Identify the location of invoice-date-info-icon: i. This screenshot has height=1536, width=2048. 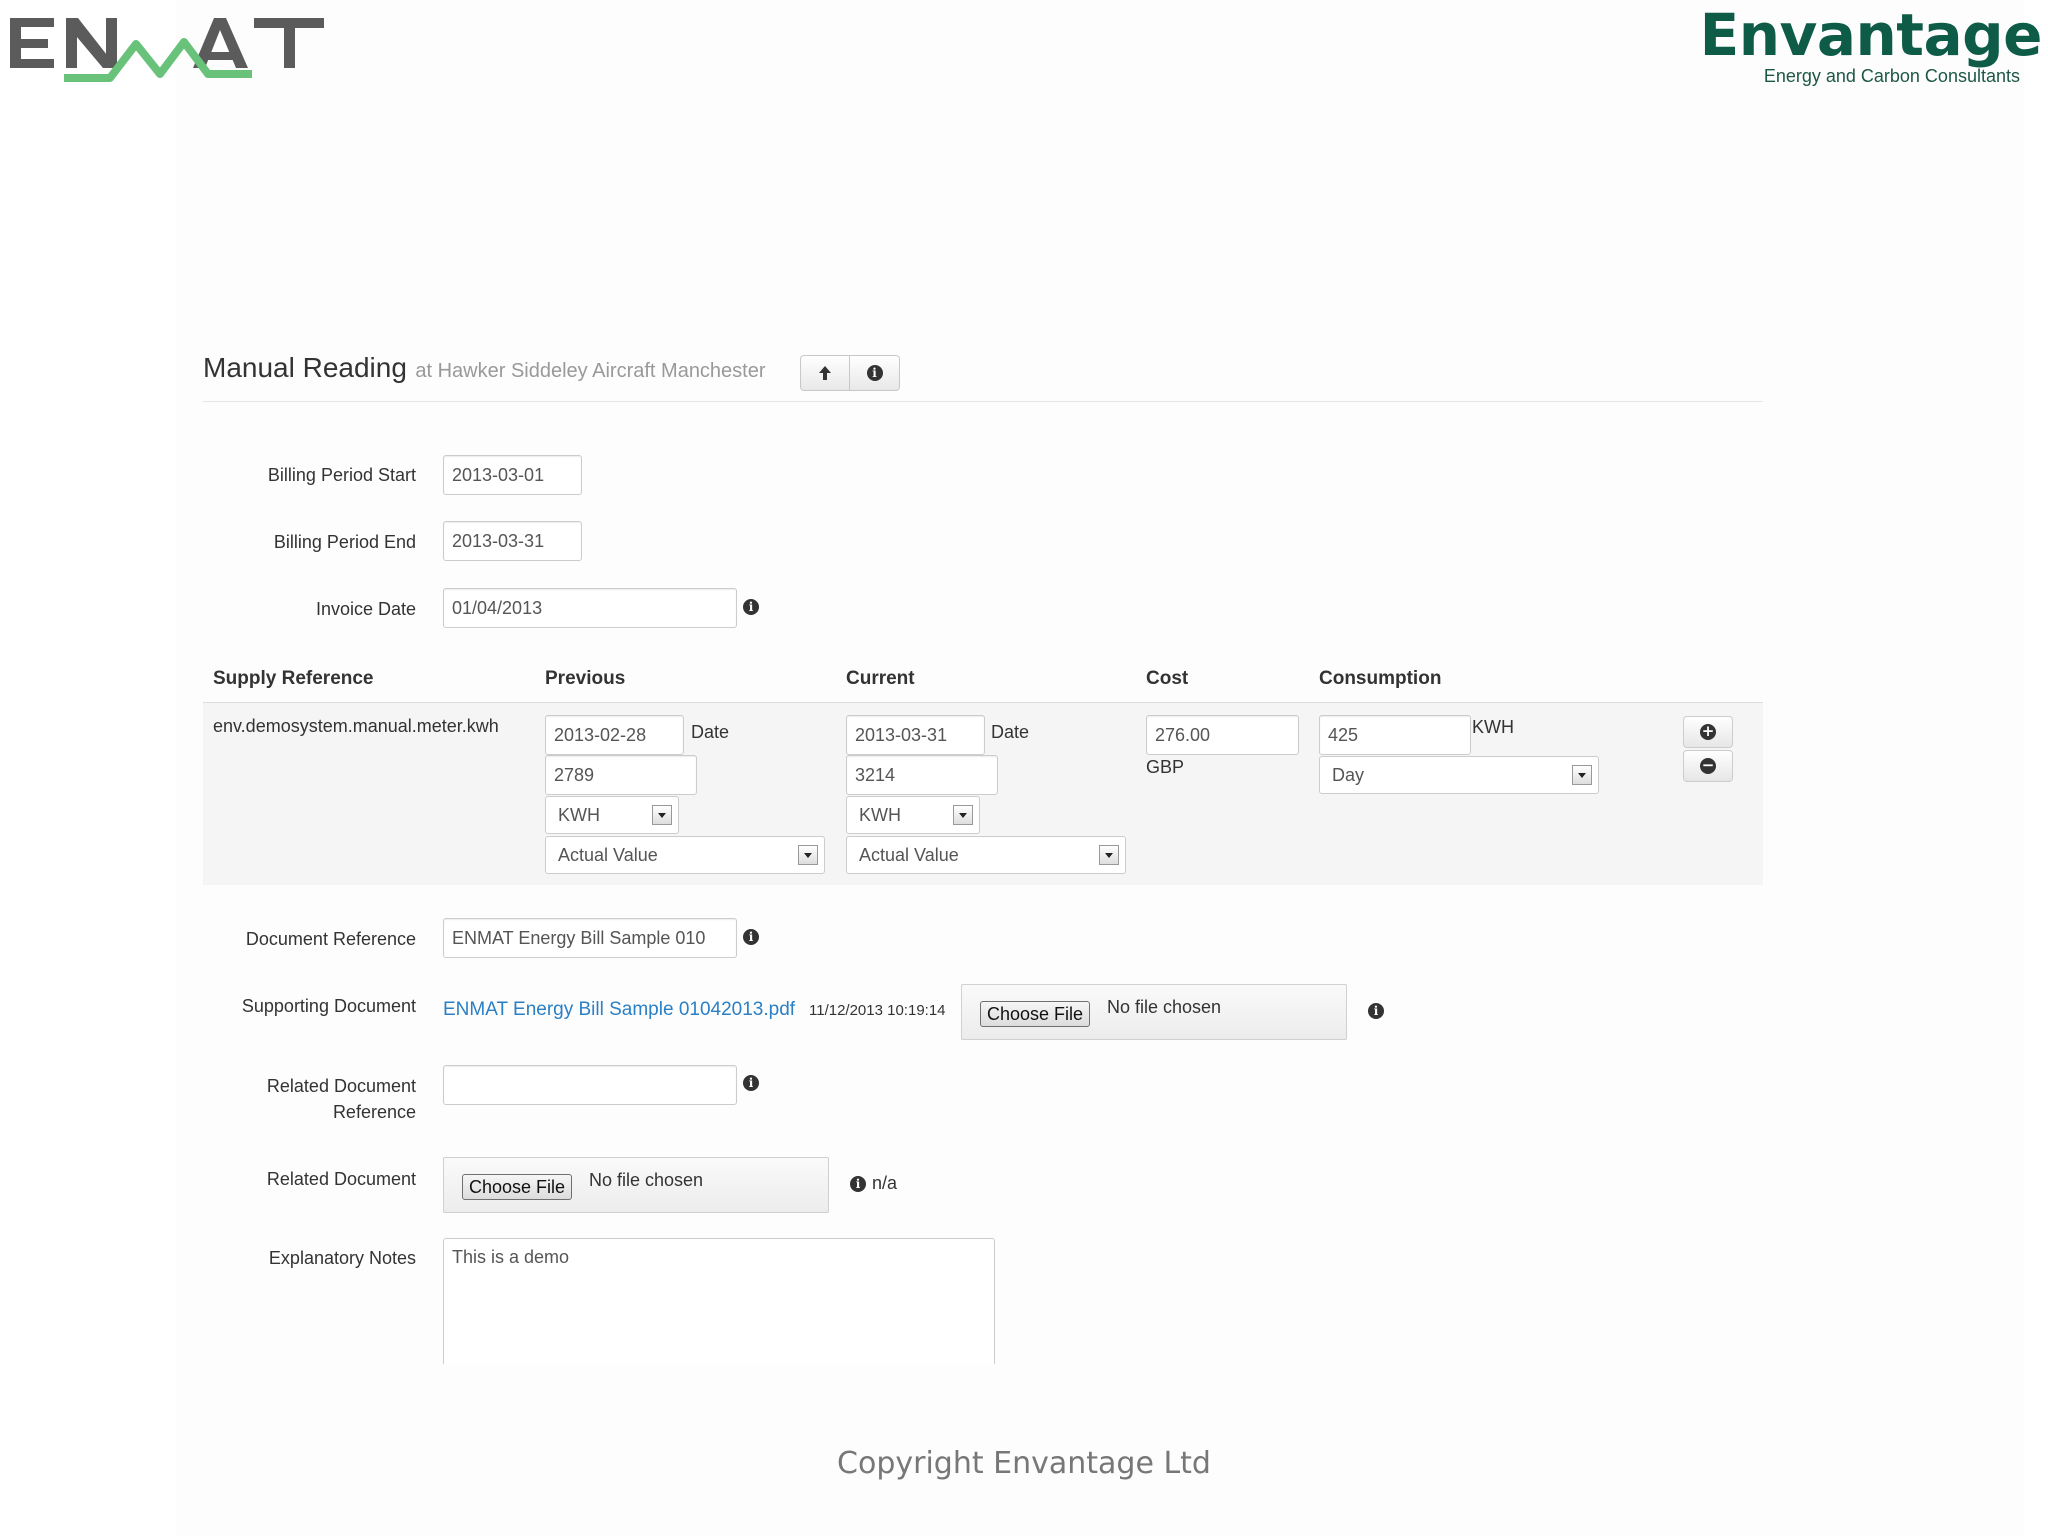
(751, 607).